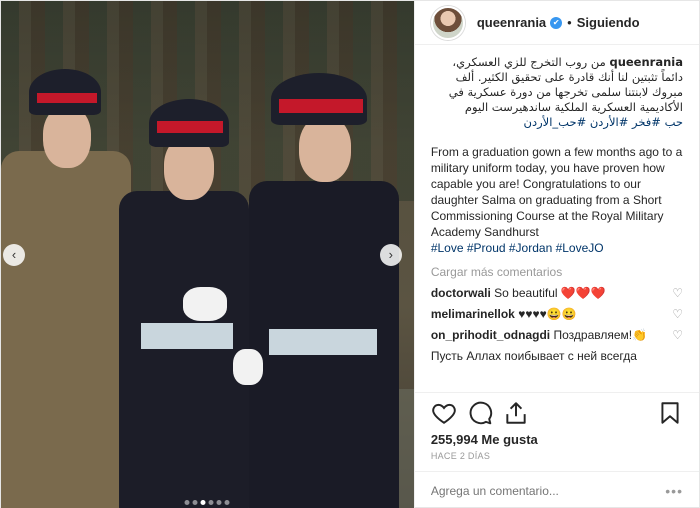  Describe the element at coordinates (516, 413) in the screenshot. I see `share-icon` at that location.